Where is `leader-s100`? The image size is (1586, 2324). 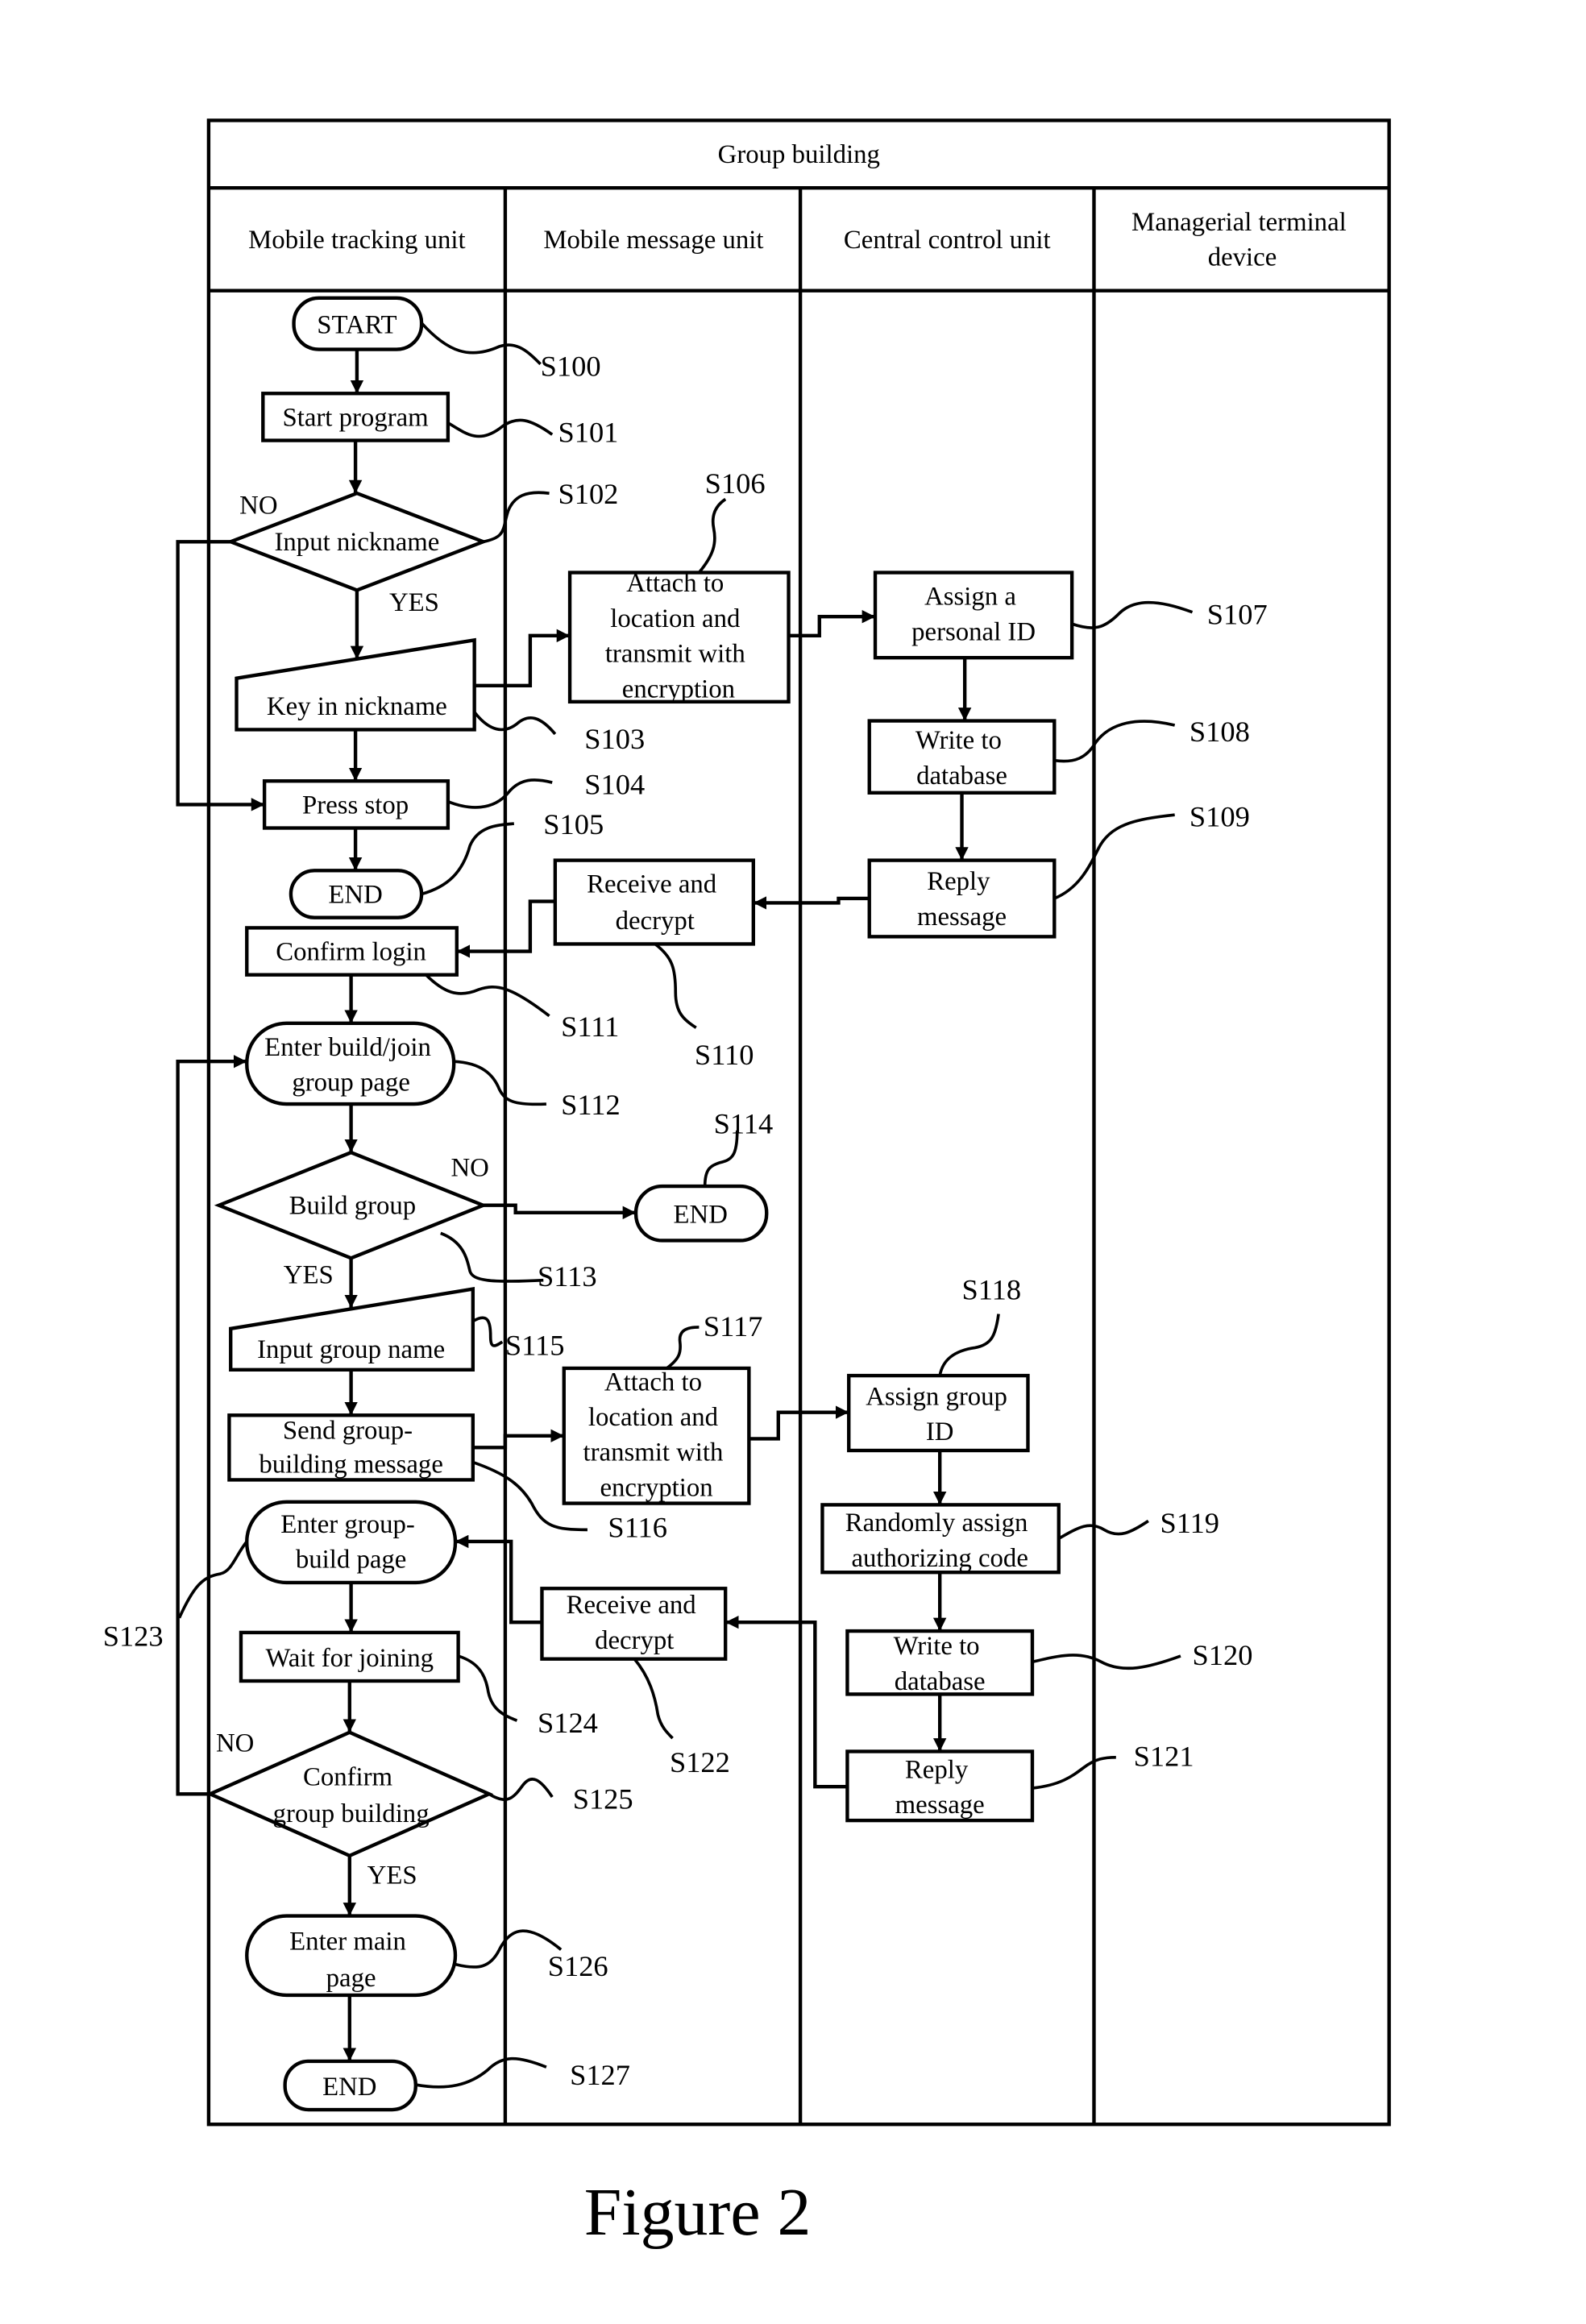 leader-s100 is located at coordinates (481, 344).